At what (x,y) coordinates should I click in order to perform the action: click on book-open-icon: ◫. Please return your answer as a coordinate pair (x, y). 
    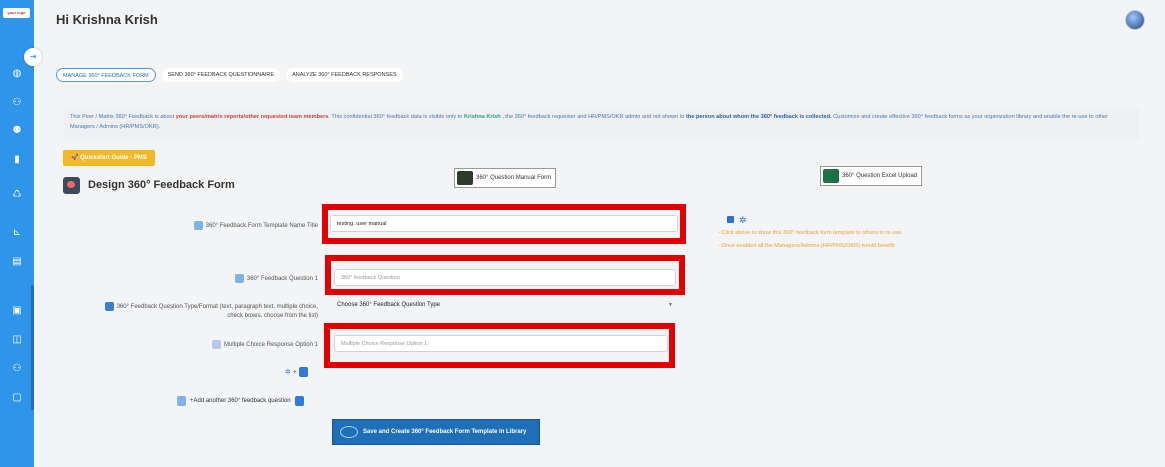
    Looking at the image, I should click on (17, 340).